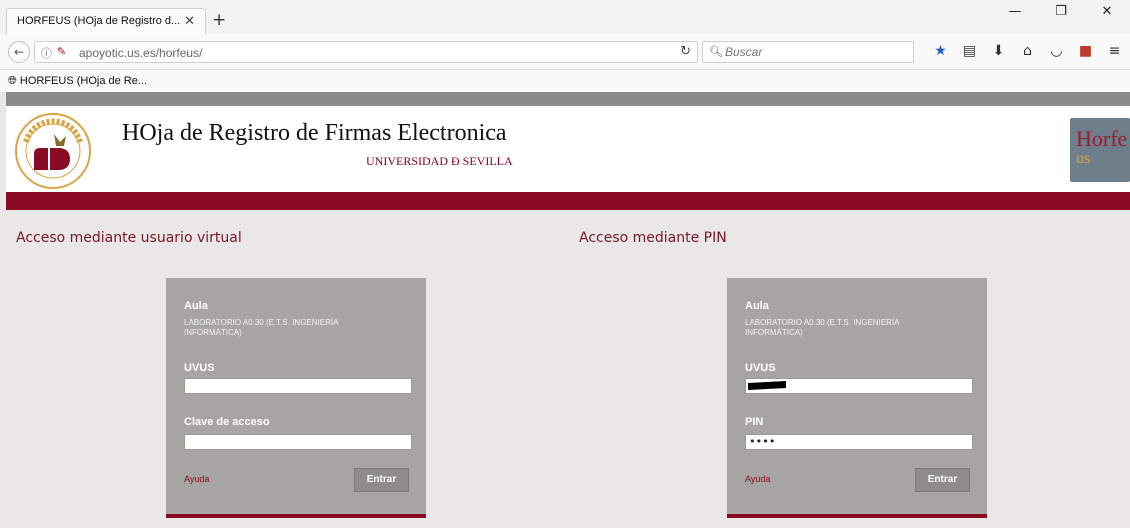 The image size is (1130, 528). I want to click on pin-input: ••••, so click(859, 442).